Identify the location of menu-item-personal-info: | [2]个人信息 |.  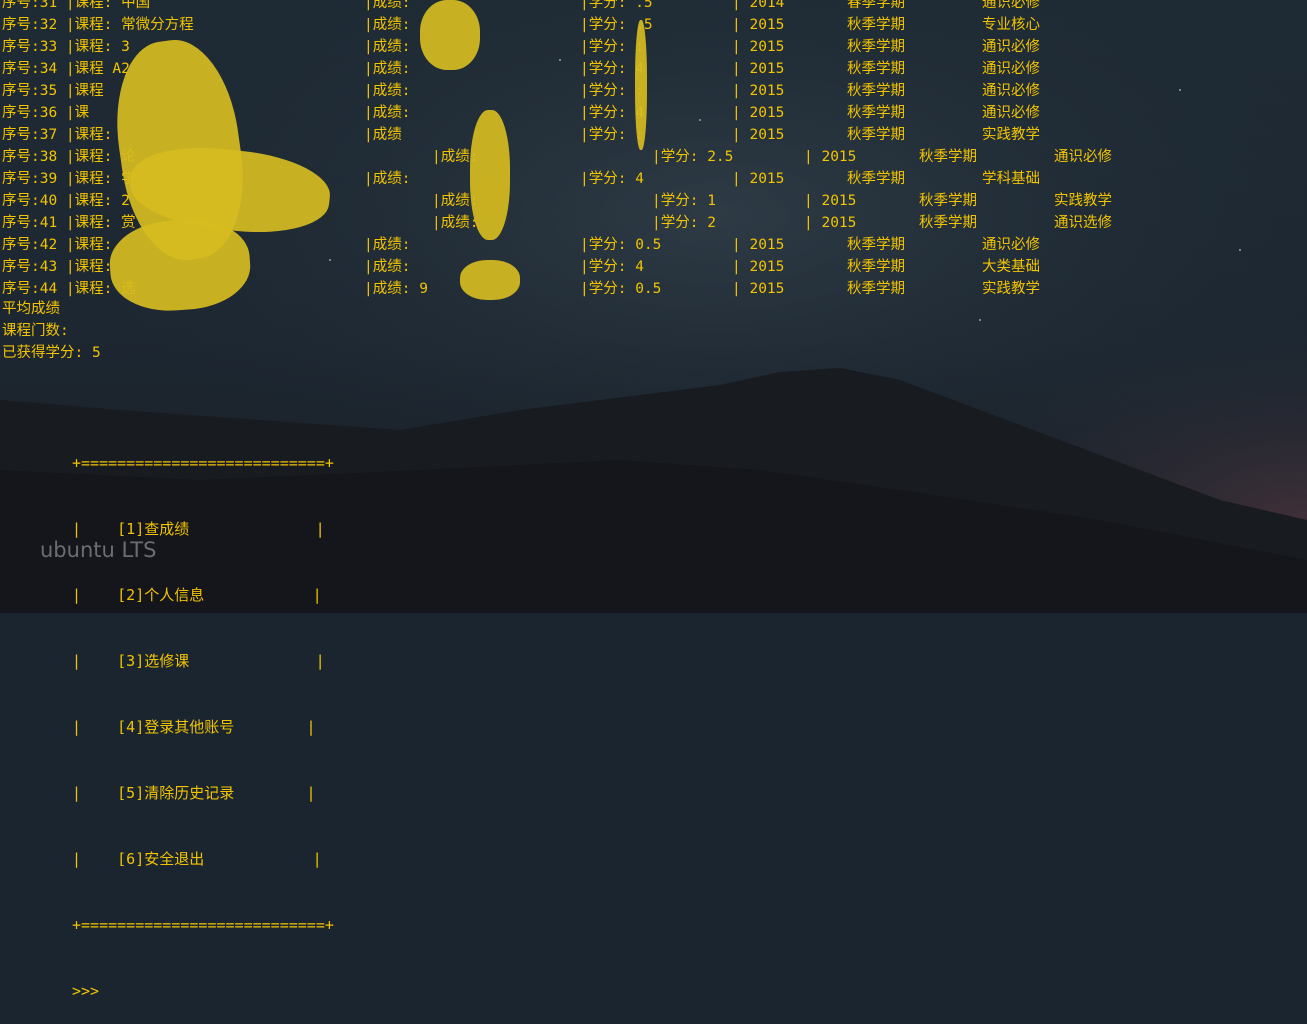
(203, 595).